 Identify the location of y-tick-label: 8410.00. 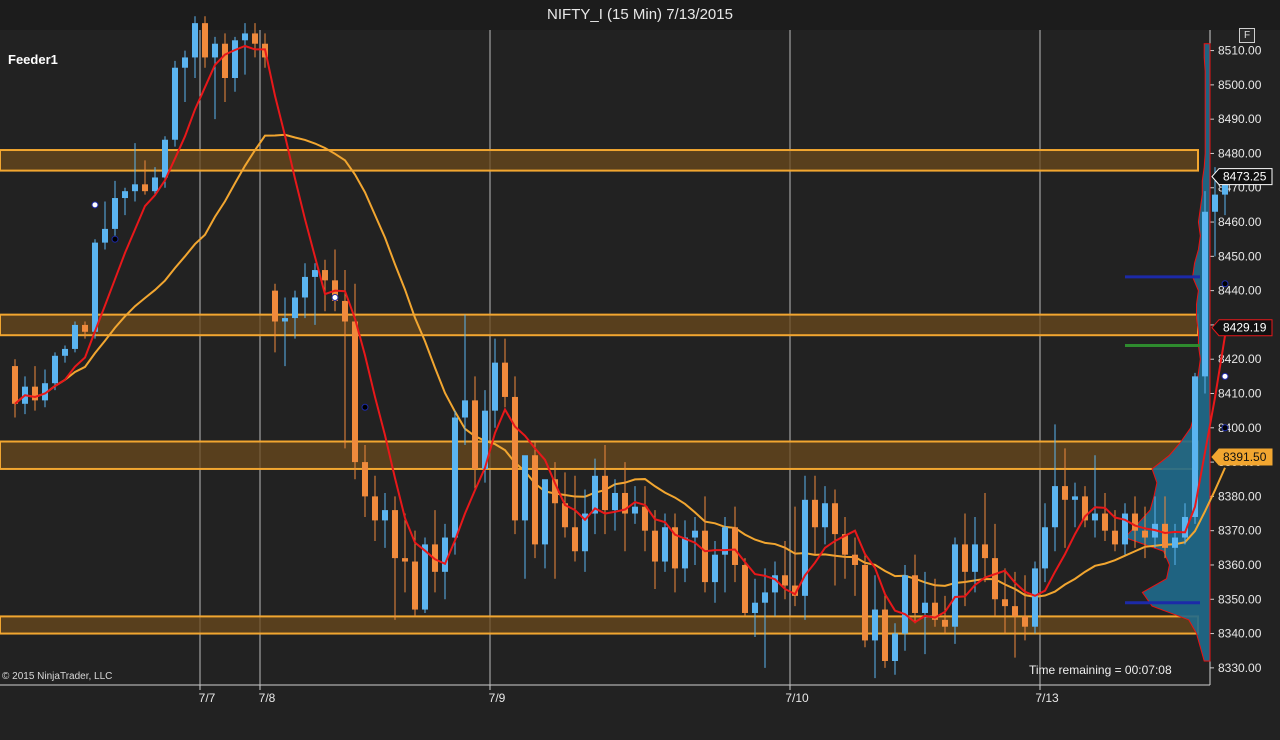
(1240, 394).